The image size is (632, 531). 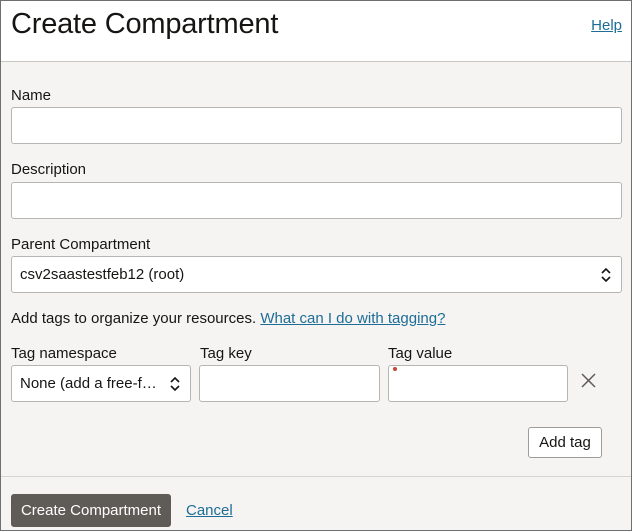 I want to click on description-input, so click(x=316, y=200).